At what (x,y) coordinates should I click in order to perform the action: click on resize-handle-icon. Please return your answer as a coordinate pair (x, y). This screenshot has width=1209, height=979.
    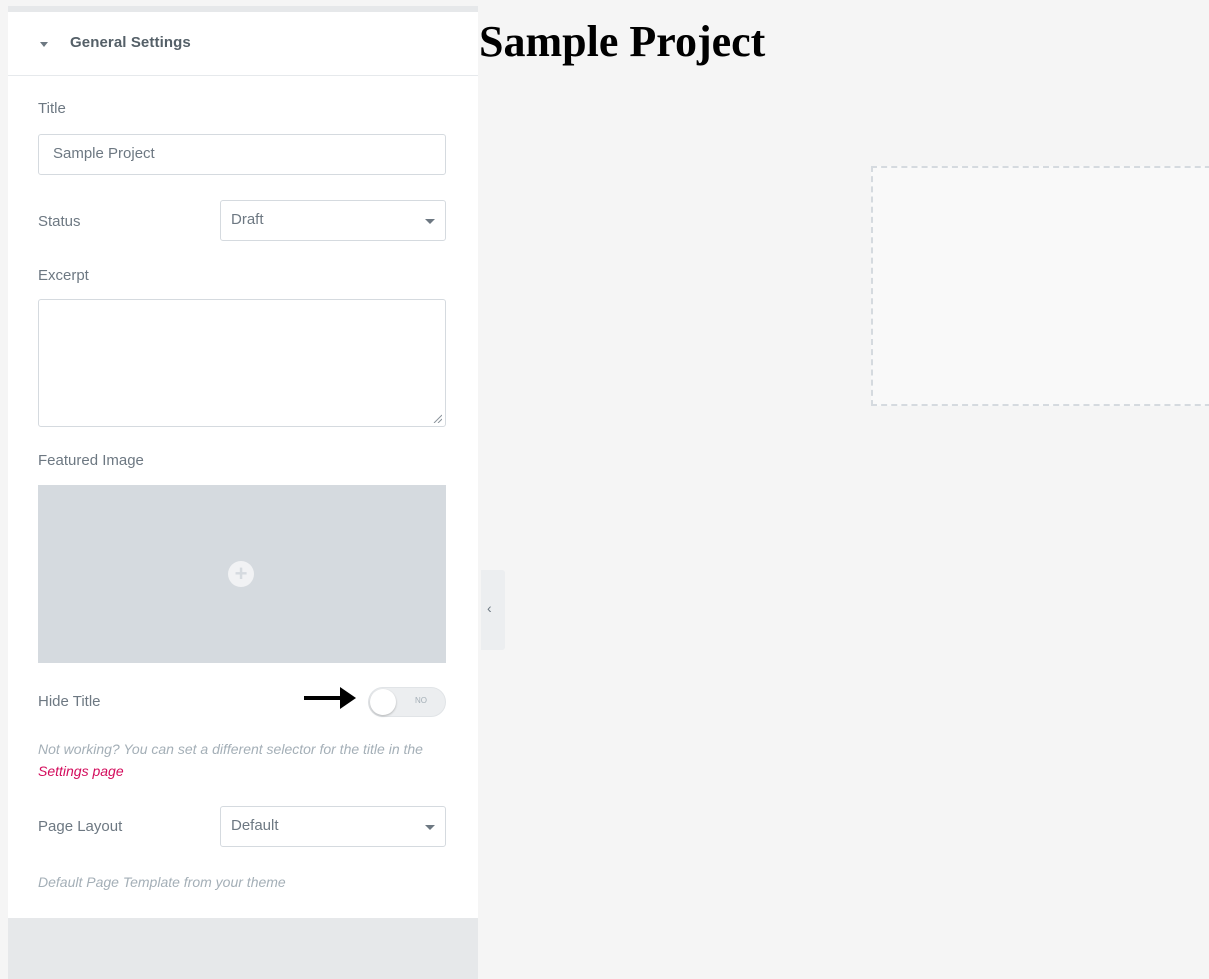
    Looking at the image, I should click on (437, 418).